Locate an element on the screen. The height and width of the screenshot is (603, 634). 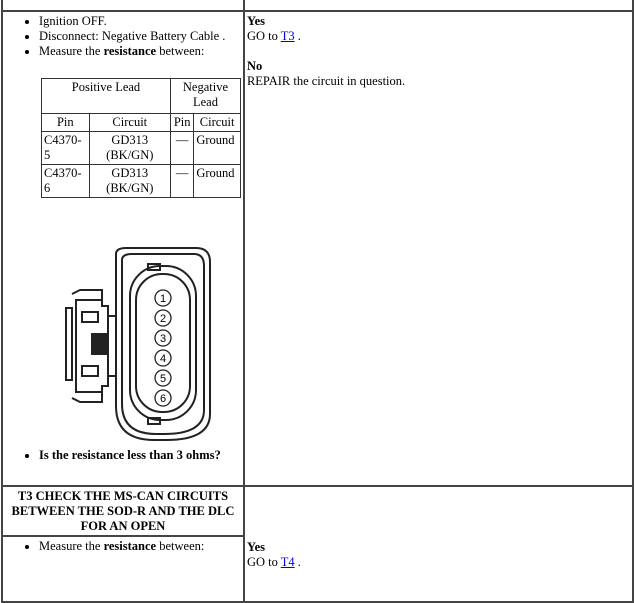
connector-c4370-diagram: 1 2 3 4 5 6 is located at coordinates (138, 344).